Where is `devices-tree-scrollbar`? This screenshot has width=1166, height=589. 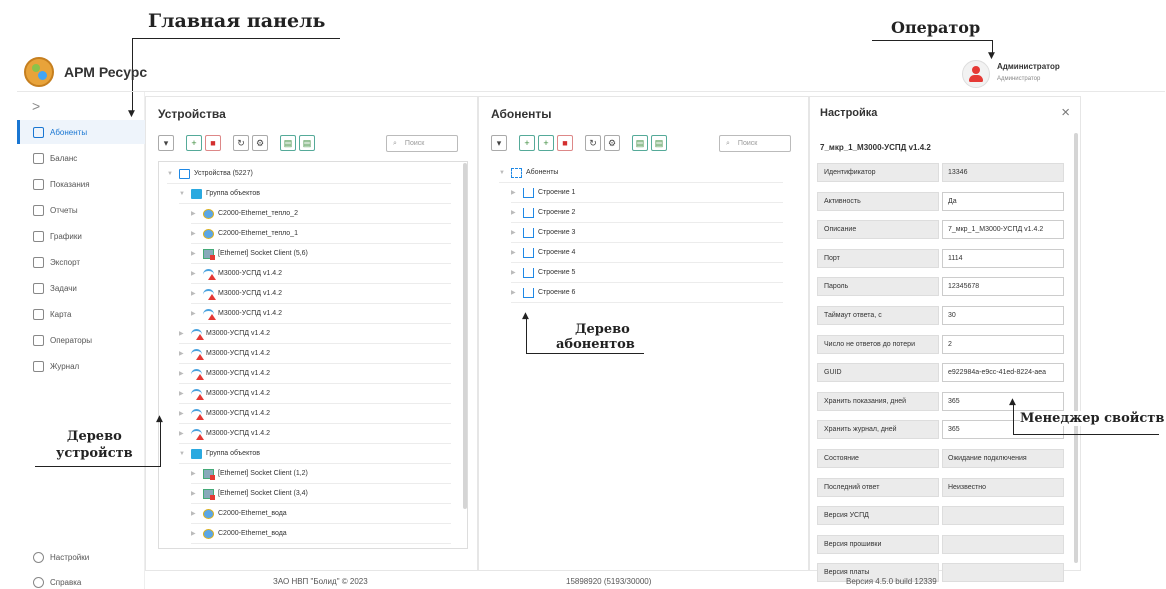
devices-tree-scrollbar is located at coordinates (465, 336).